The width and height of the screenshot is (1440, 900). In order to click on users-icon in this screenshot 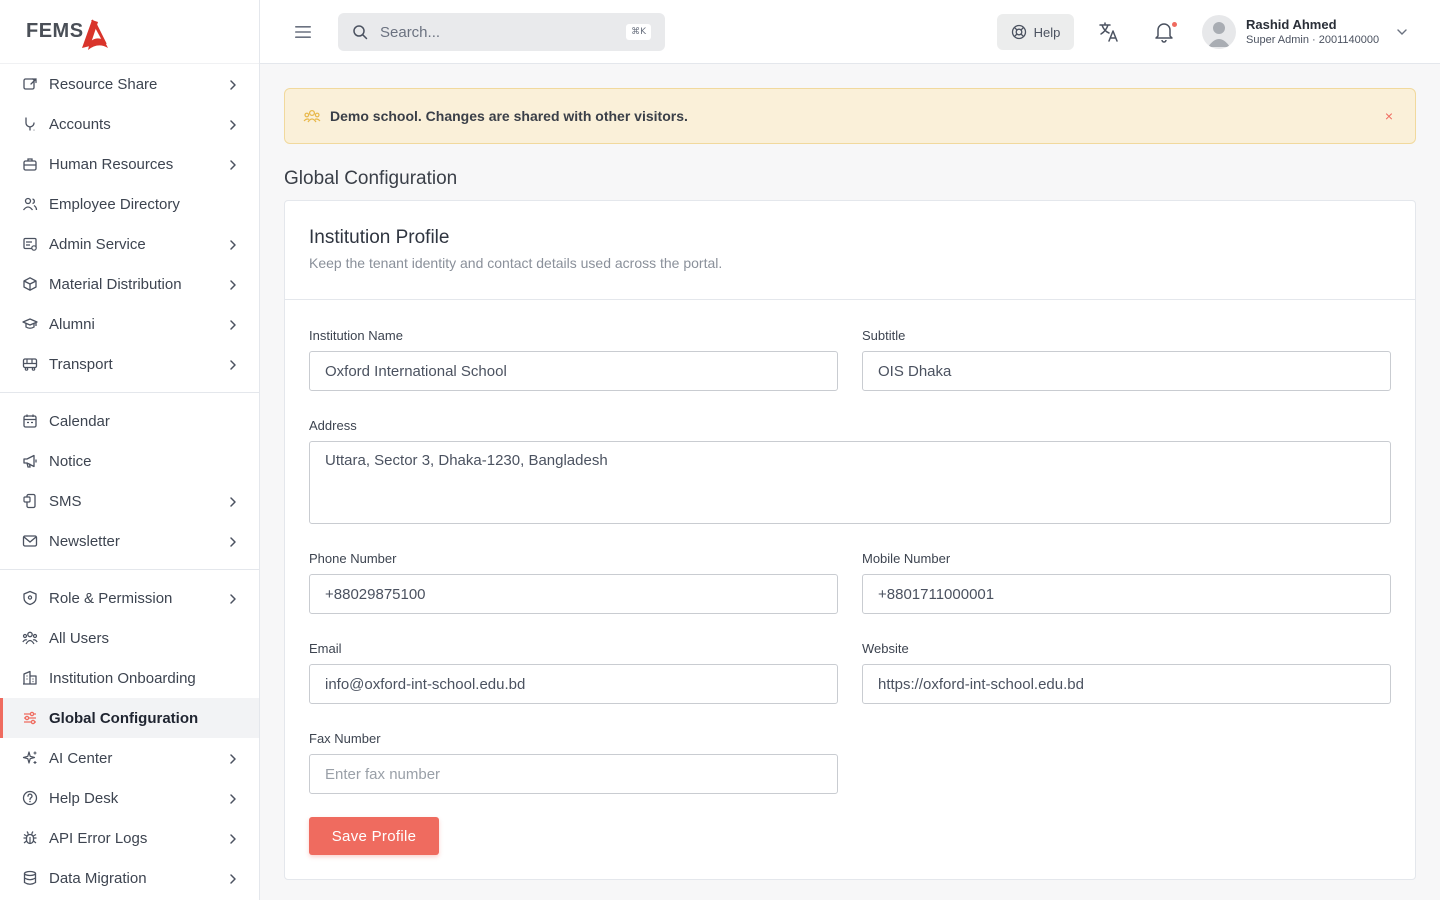, I will do `click(30, 204)`.